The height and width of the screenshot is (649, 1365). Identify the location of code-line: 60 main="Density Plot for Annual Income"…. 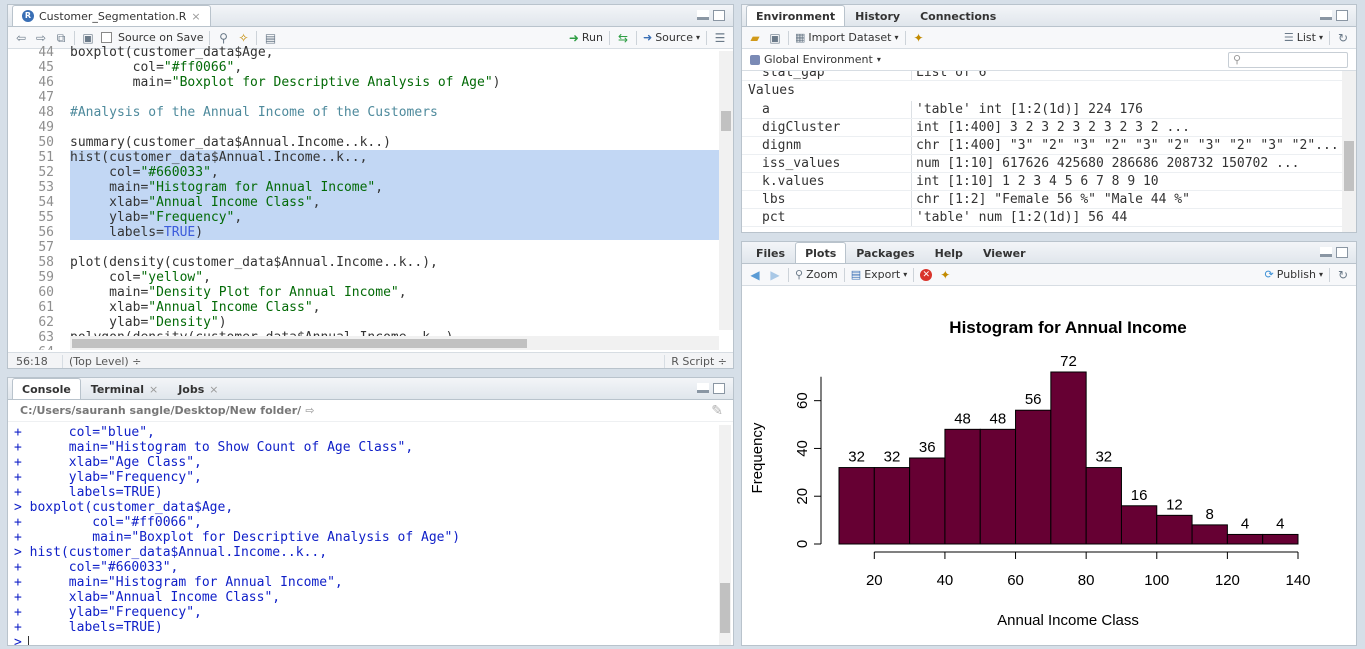
(363, 292).